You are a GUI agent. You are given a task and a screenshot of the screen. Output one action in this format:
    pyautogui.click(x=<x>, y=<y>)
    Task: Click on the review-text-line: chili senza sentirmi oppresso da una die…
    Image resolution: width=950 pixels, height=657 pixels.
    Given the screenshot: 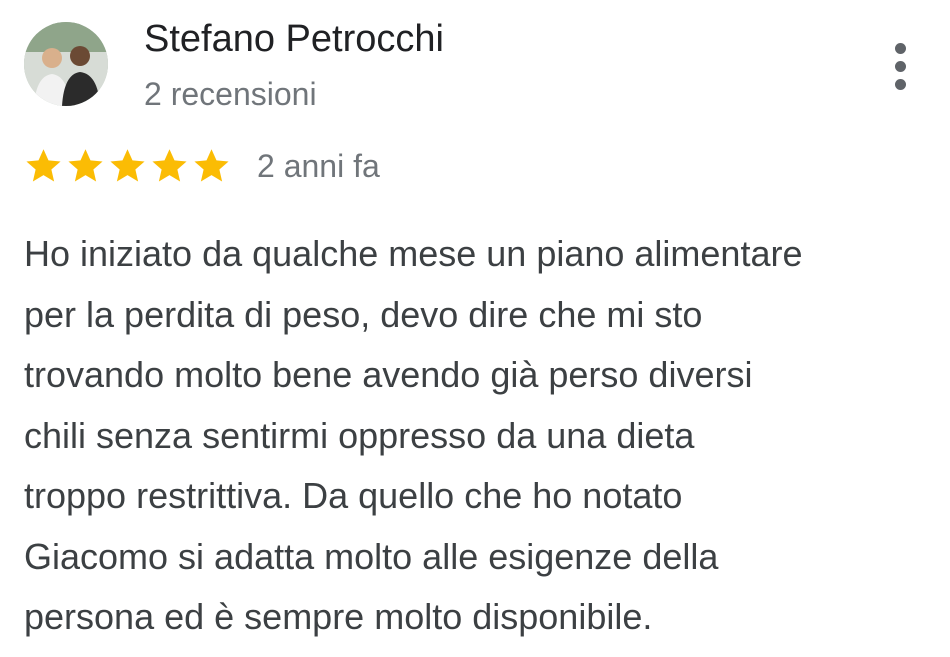 What is the action you would take?
    pyautogui.click(x=359, y=435)
    